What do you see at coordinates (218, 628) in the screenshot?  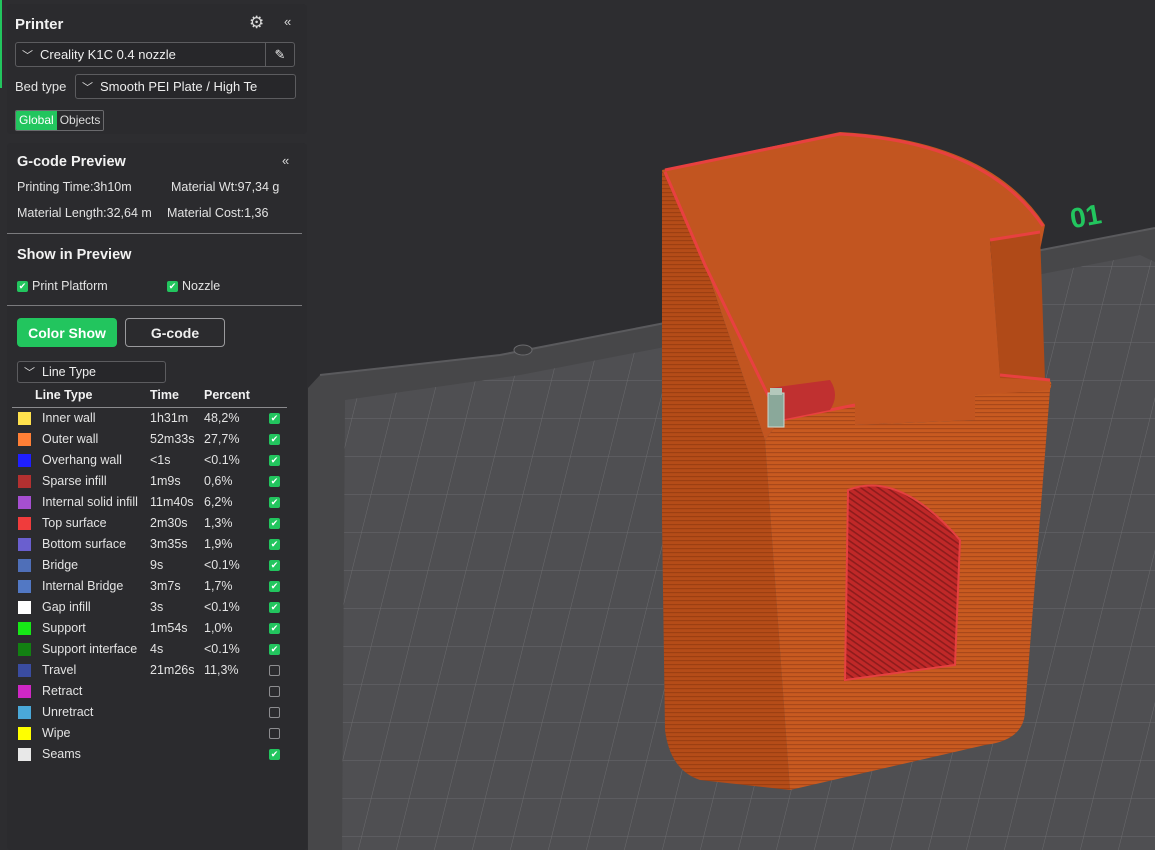 I see `line-type-percent: 1,0%` at bounding box center [218, 628].